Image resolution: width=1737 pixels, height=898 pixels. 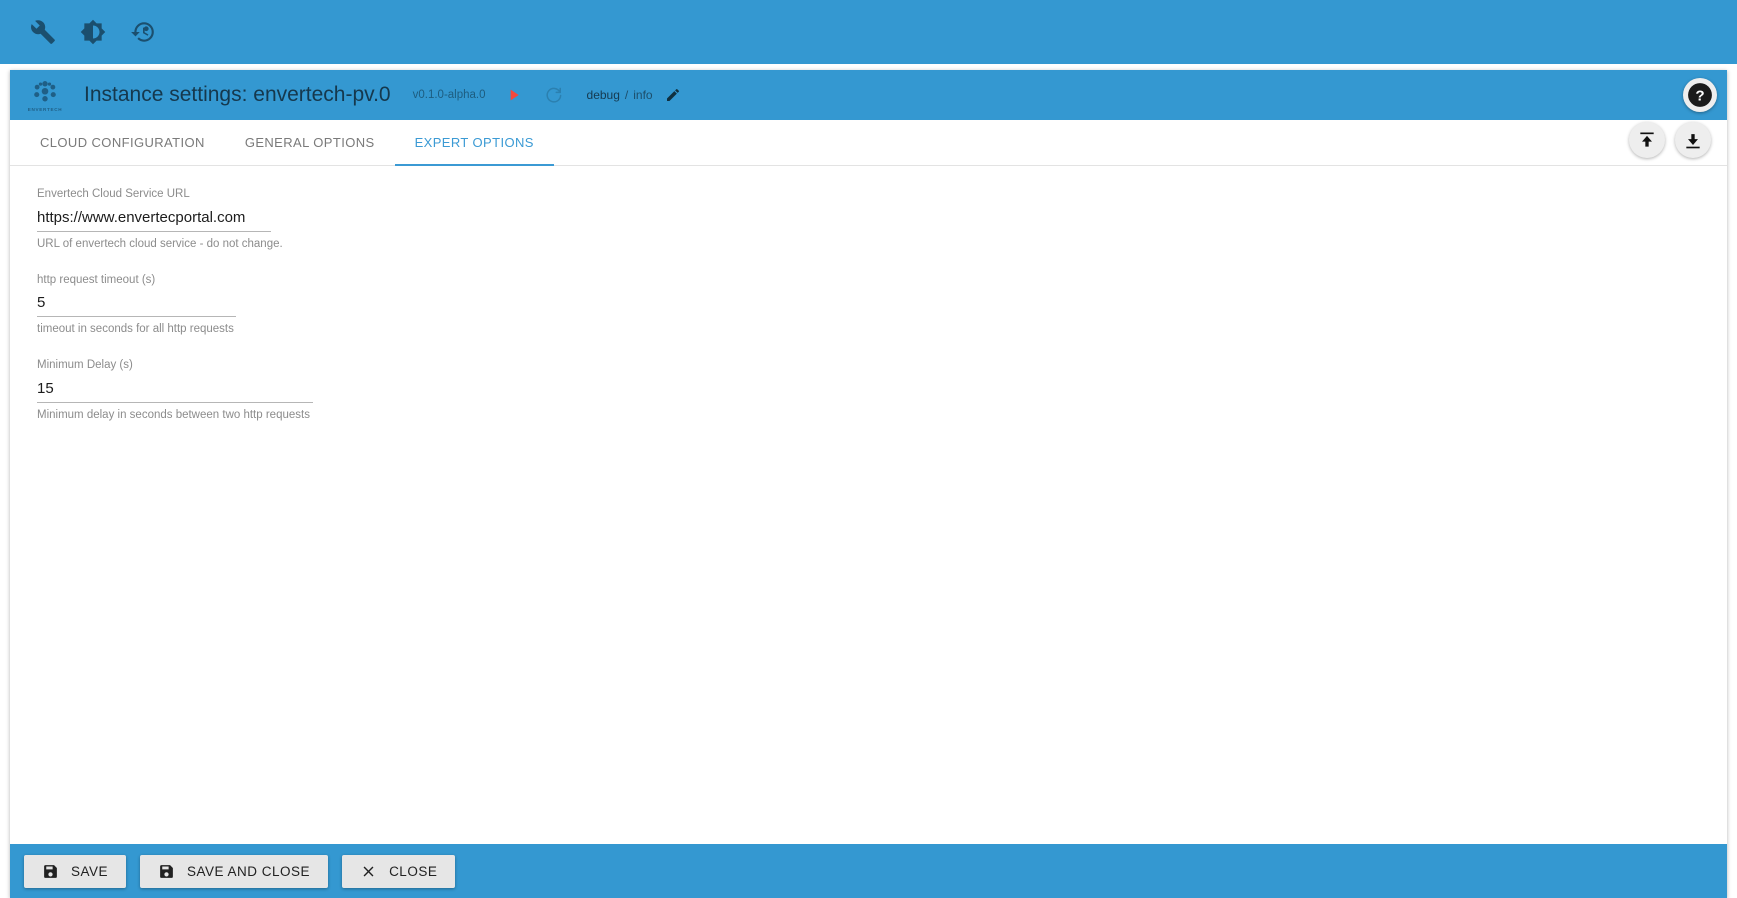 I want to click on tab-cloud-configuration: CLOUD CONFIGURATION, so click(x=122, y=142).